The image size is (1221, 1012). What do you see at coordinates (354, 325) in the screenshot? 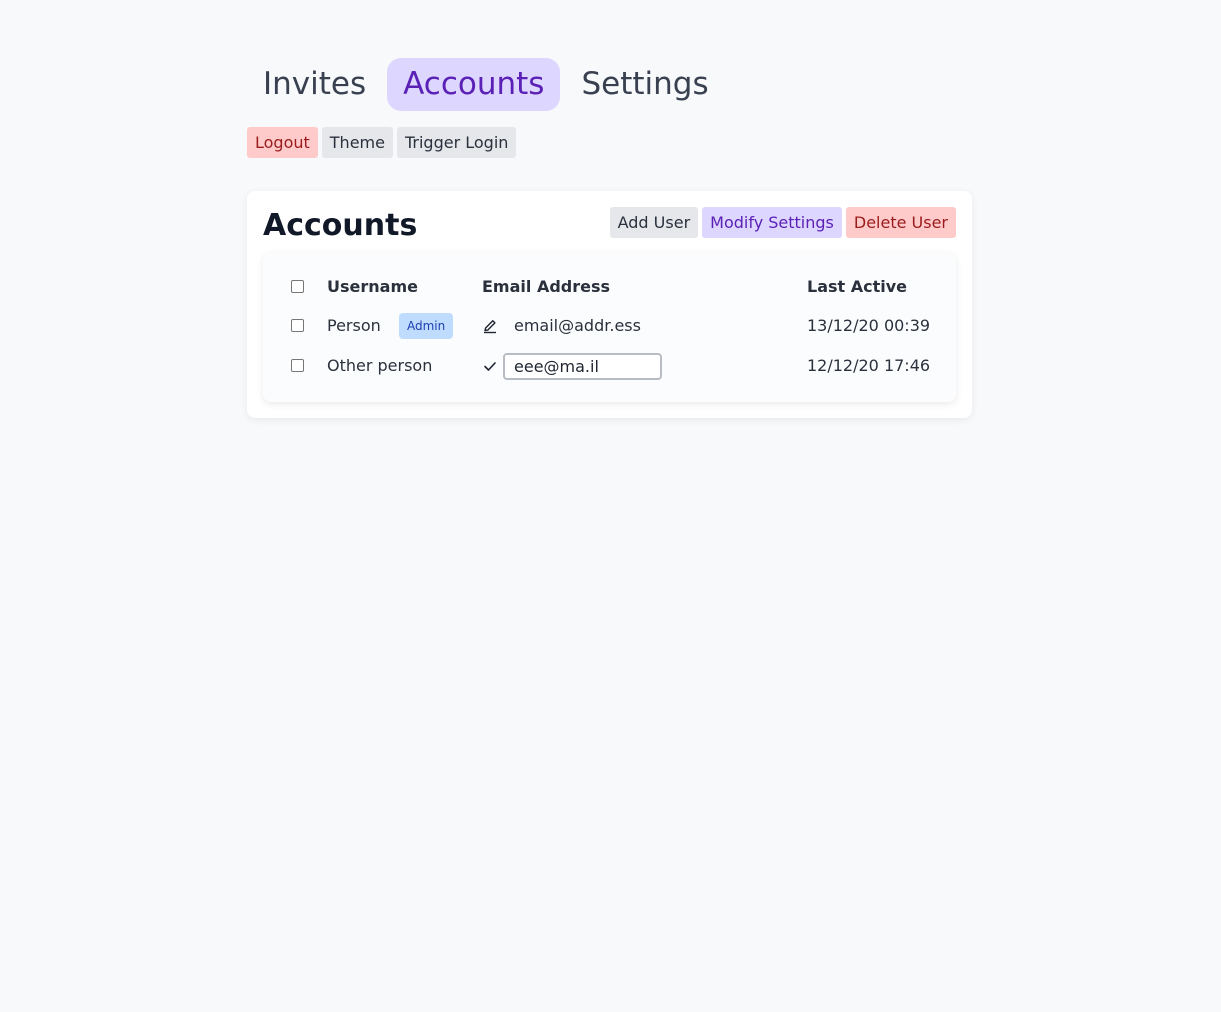
I see `username-cell: Person` at bounding box center [354, 325].